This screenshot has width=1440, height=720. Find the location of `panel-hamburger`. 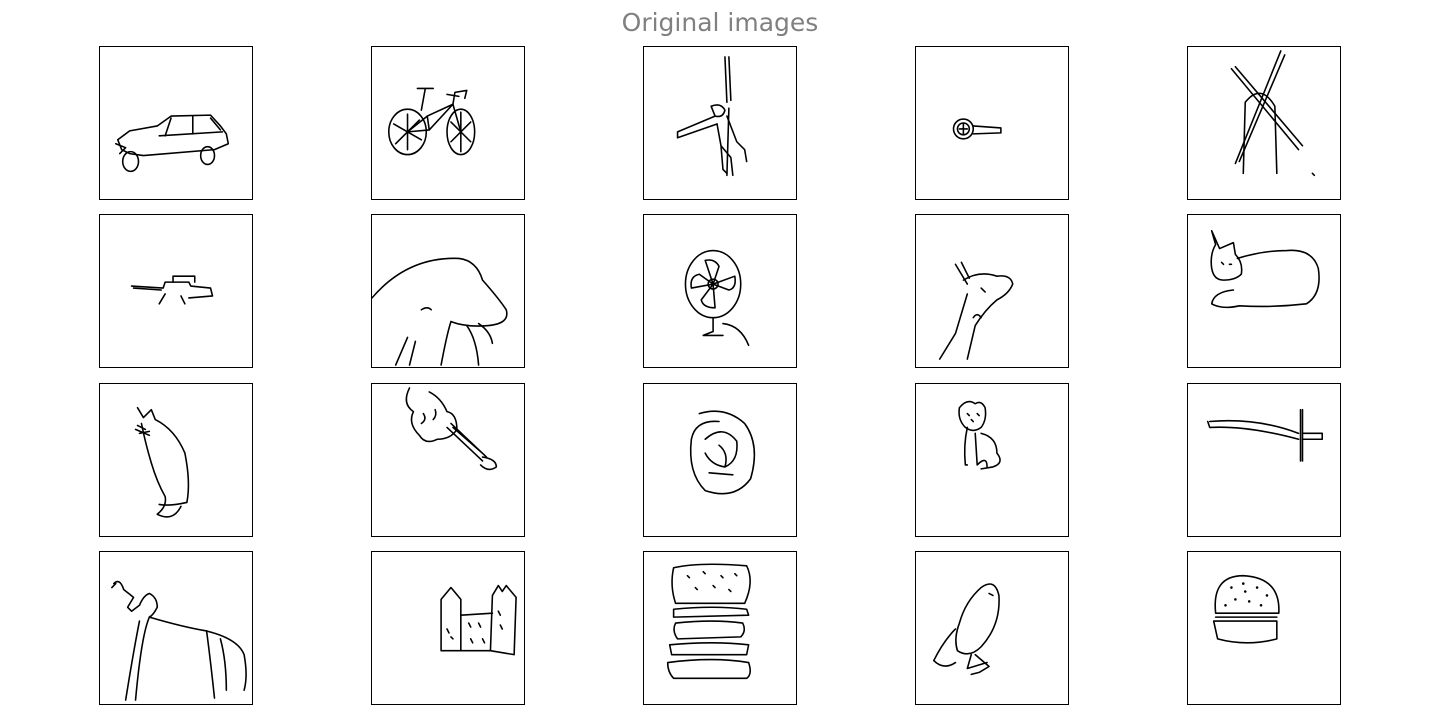

panel-hamburger is located at coordinates (720, 628).